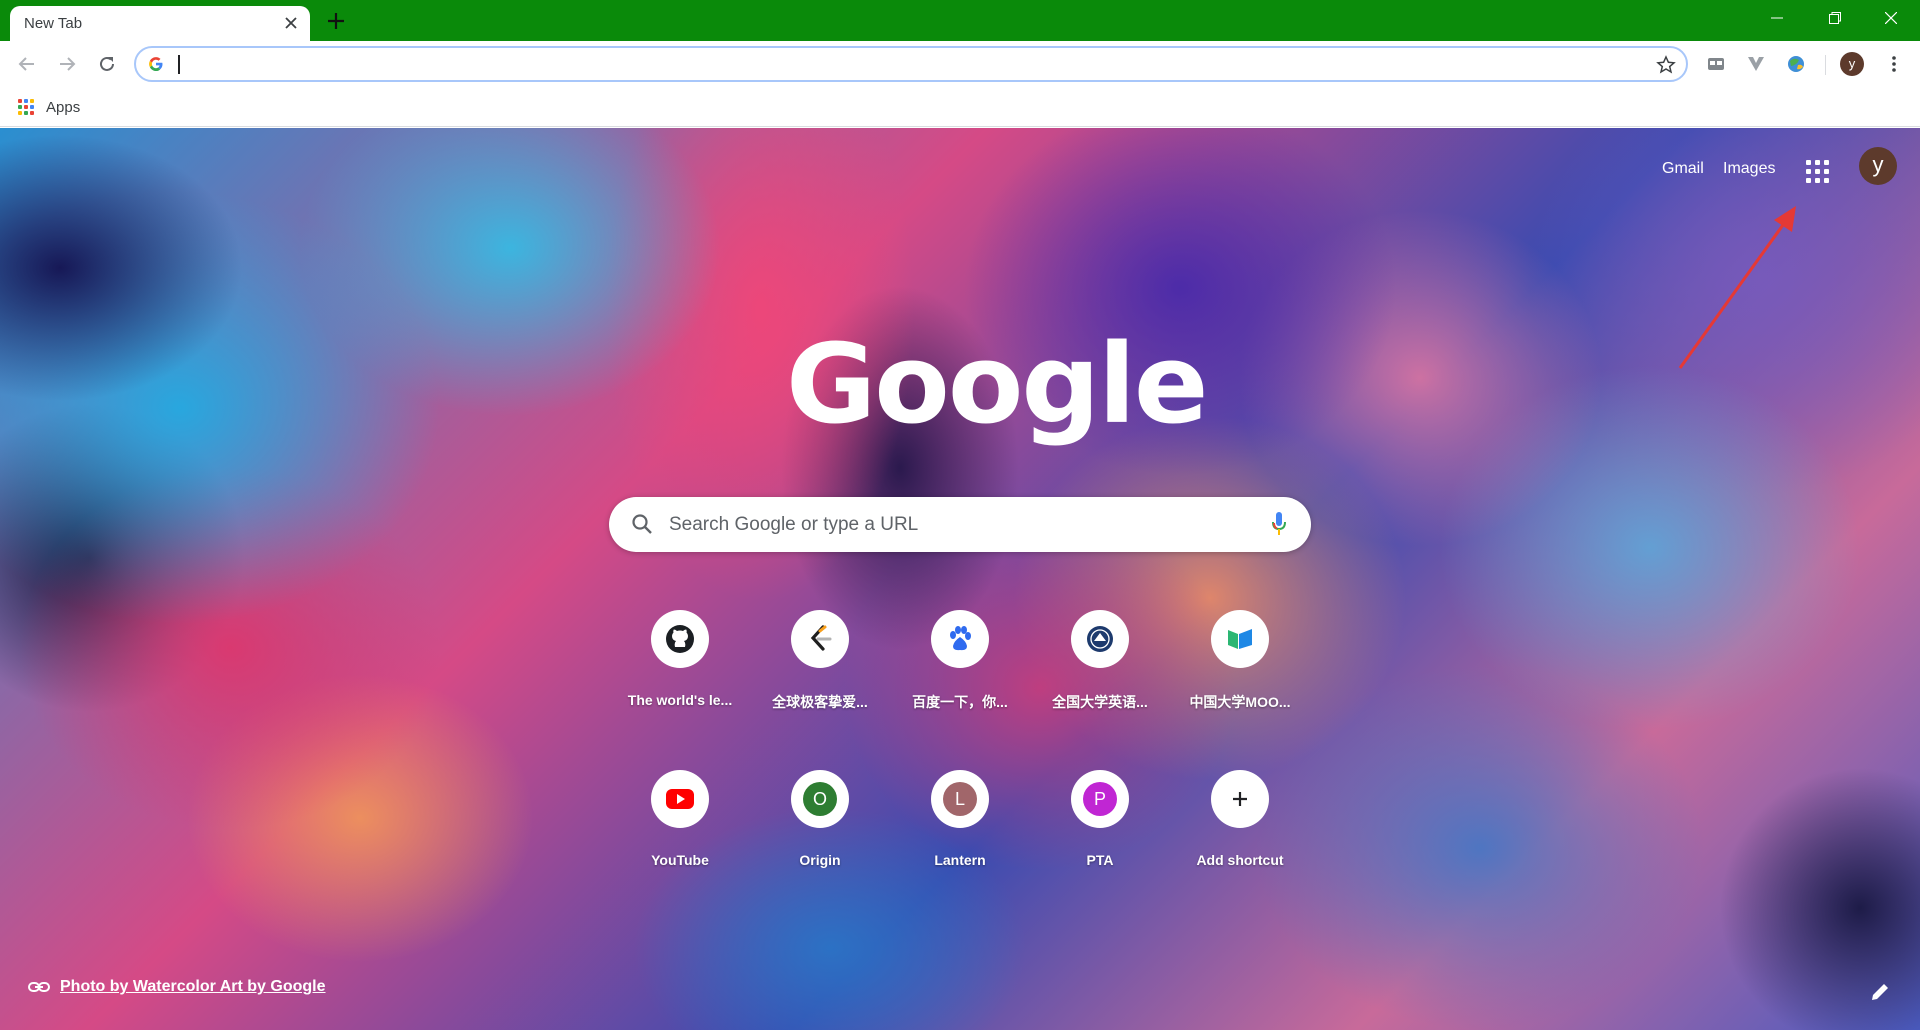  I want to click on shortcut-youtube: YouTube, so click(680, 835).